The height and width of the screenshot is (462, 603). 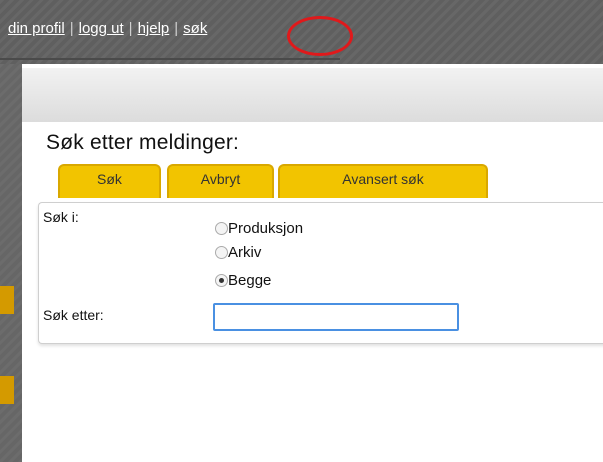 What do you see at coordinates (301, 32) in the screenshot?
I see `top-navigation-bar: din profil | logg ut | hjelp | søk` at bounding box center [301, 32].